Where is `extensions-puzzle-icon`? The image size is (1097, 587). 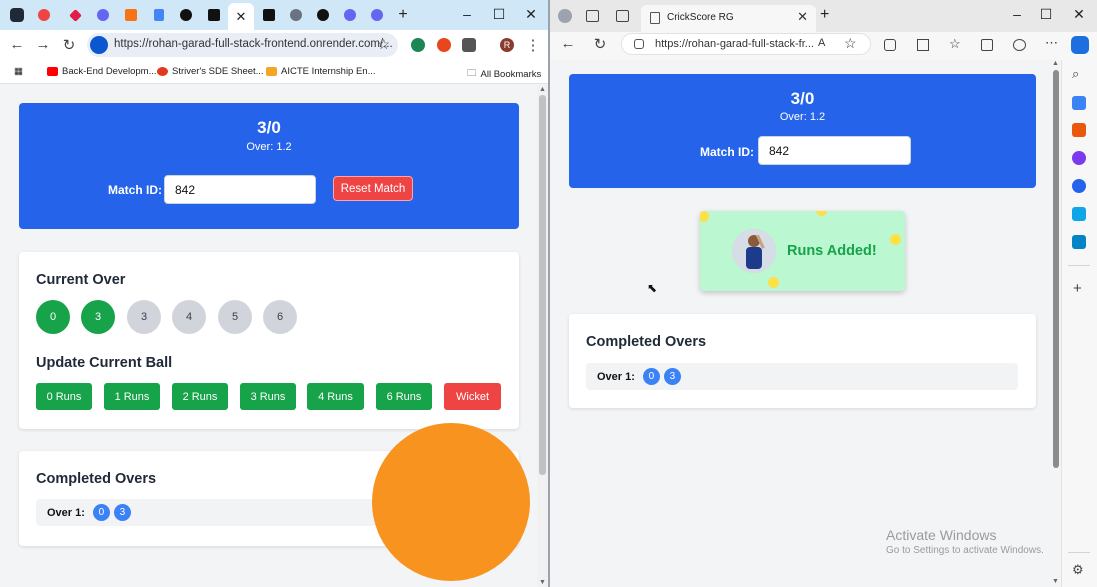
extensions-puzzle-icon is located at coordinates (469, 45).